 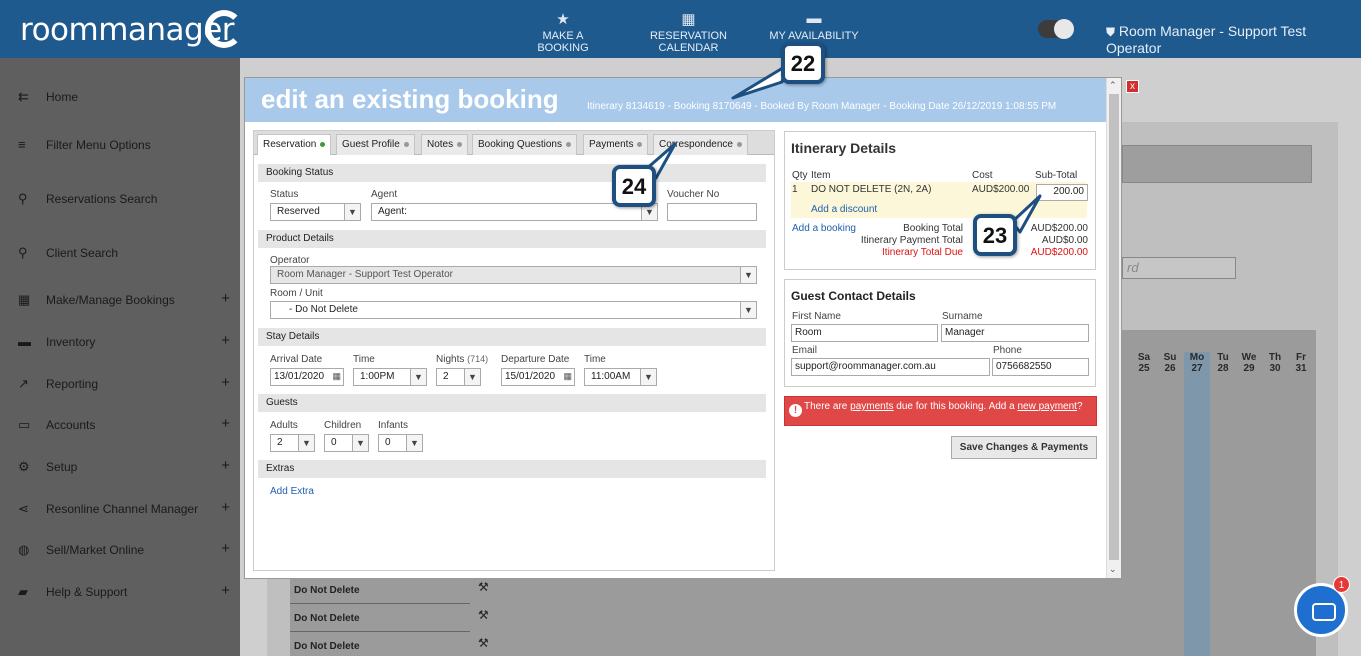 I want to click on status-select: Reserved ▼, so click(x=315, y=212).